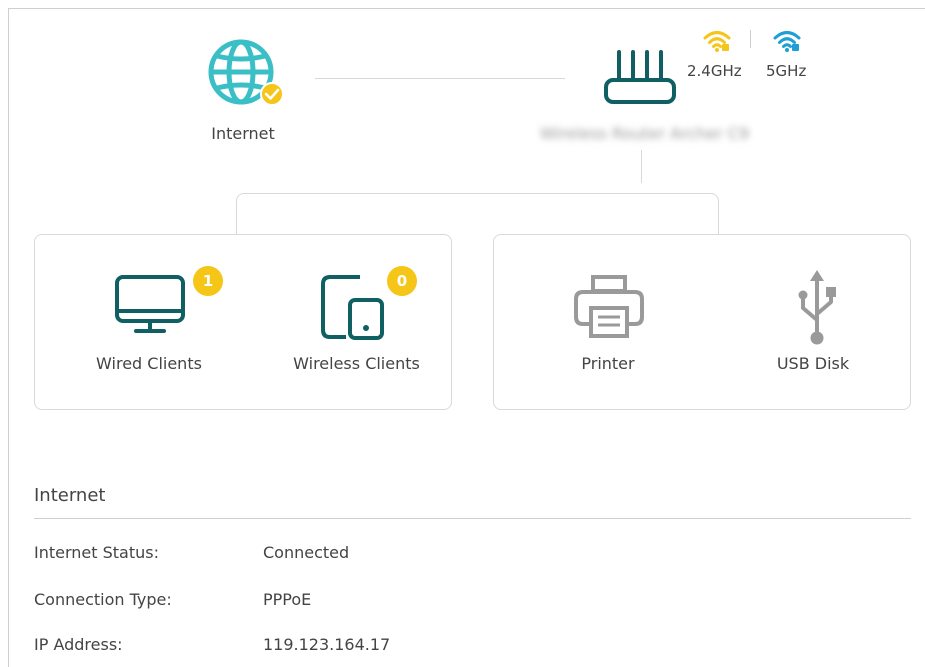 The height and width of the screenshot is (667, 925). I want to click on branch-bracket, so click(477, 214).